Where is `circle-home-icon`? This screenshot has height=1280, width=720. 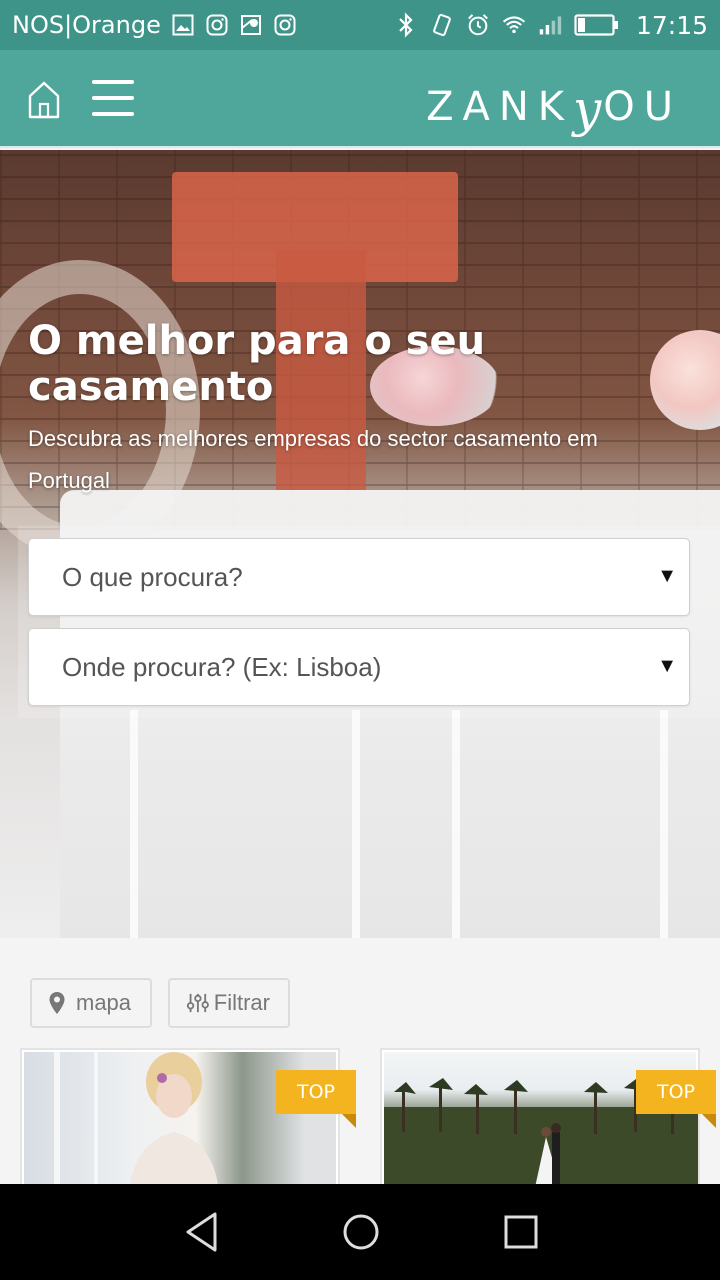 circle-home-icon is located at coordinates (361, 1232).